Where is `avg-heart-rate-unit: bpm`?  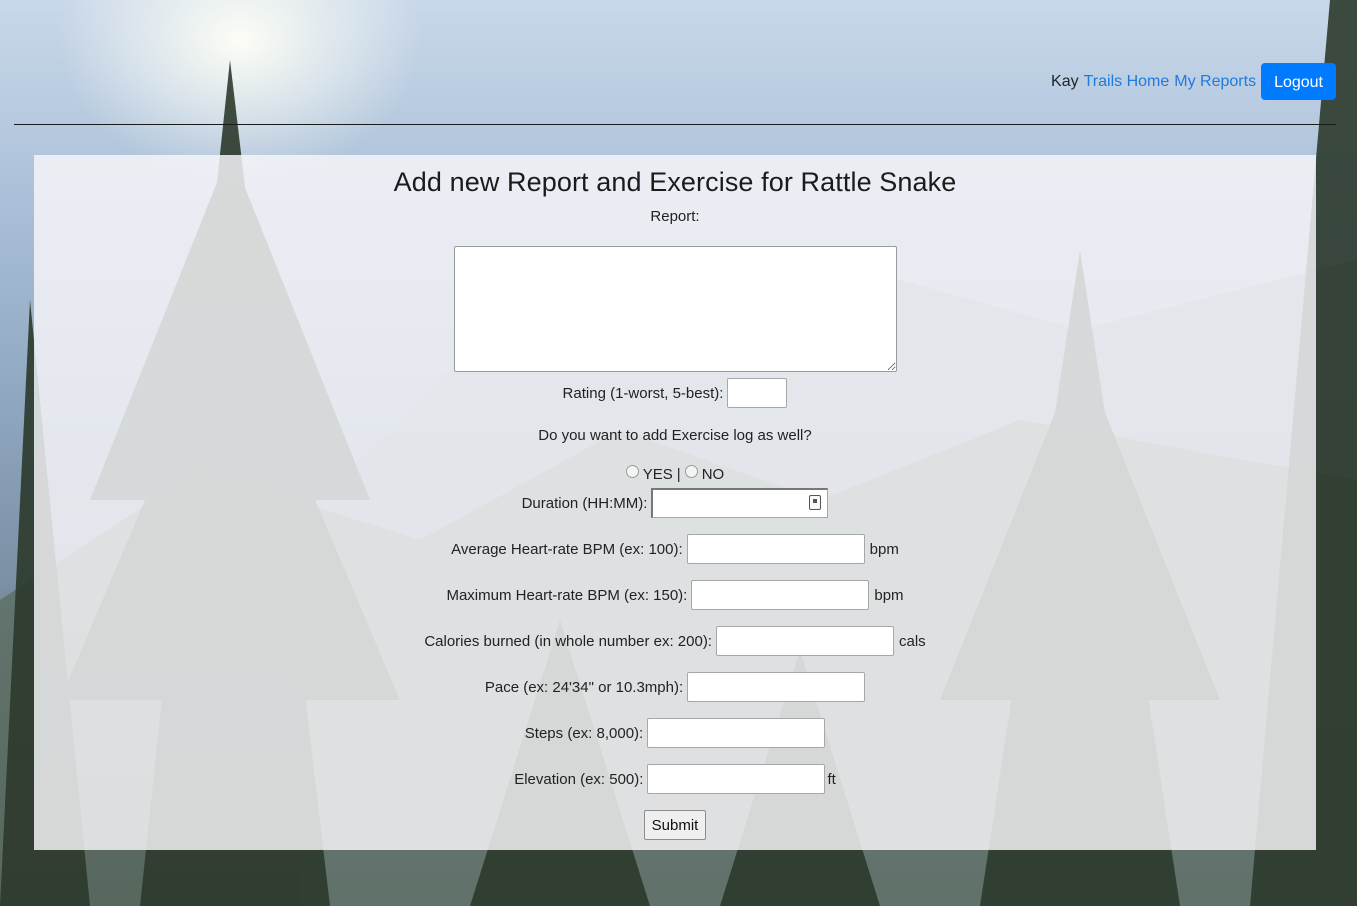
avg-heart-rate-unit: bpm is located at coordinates (884, 549).